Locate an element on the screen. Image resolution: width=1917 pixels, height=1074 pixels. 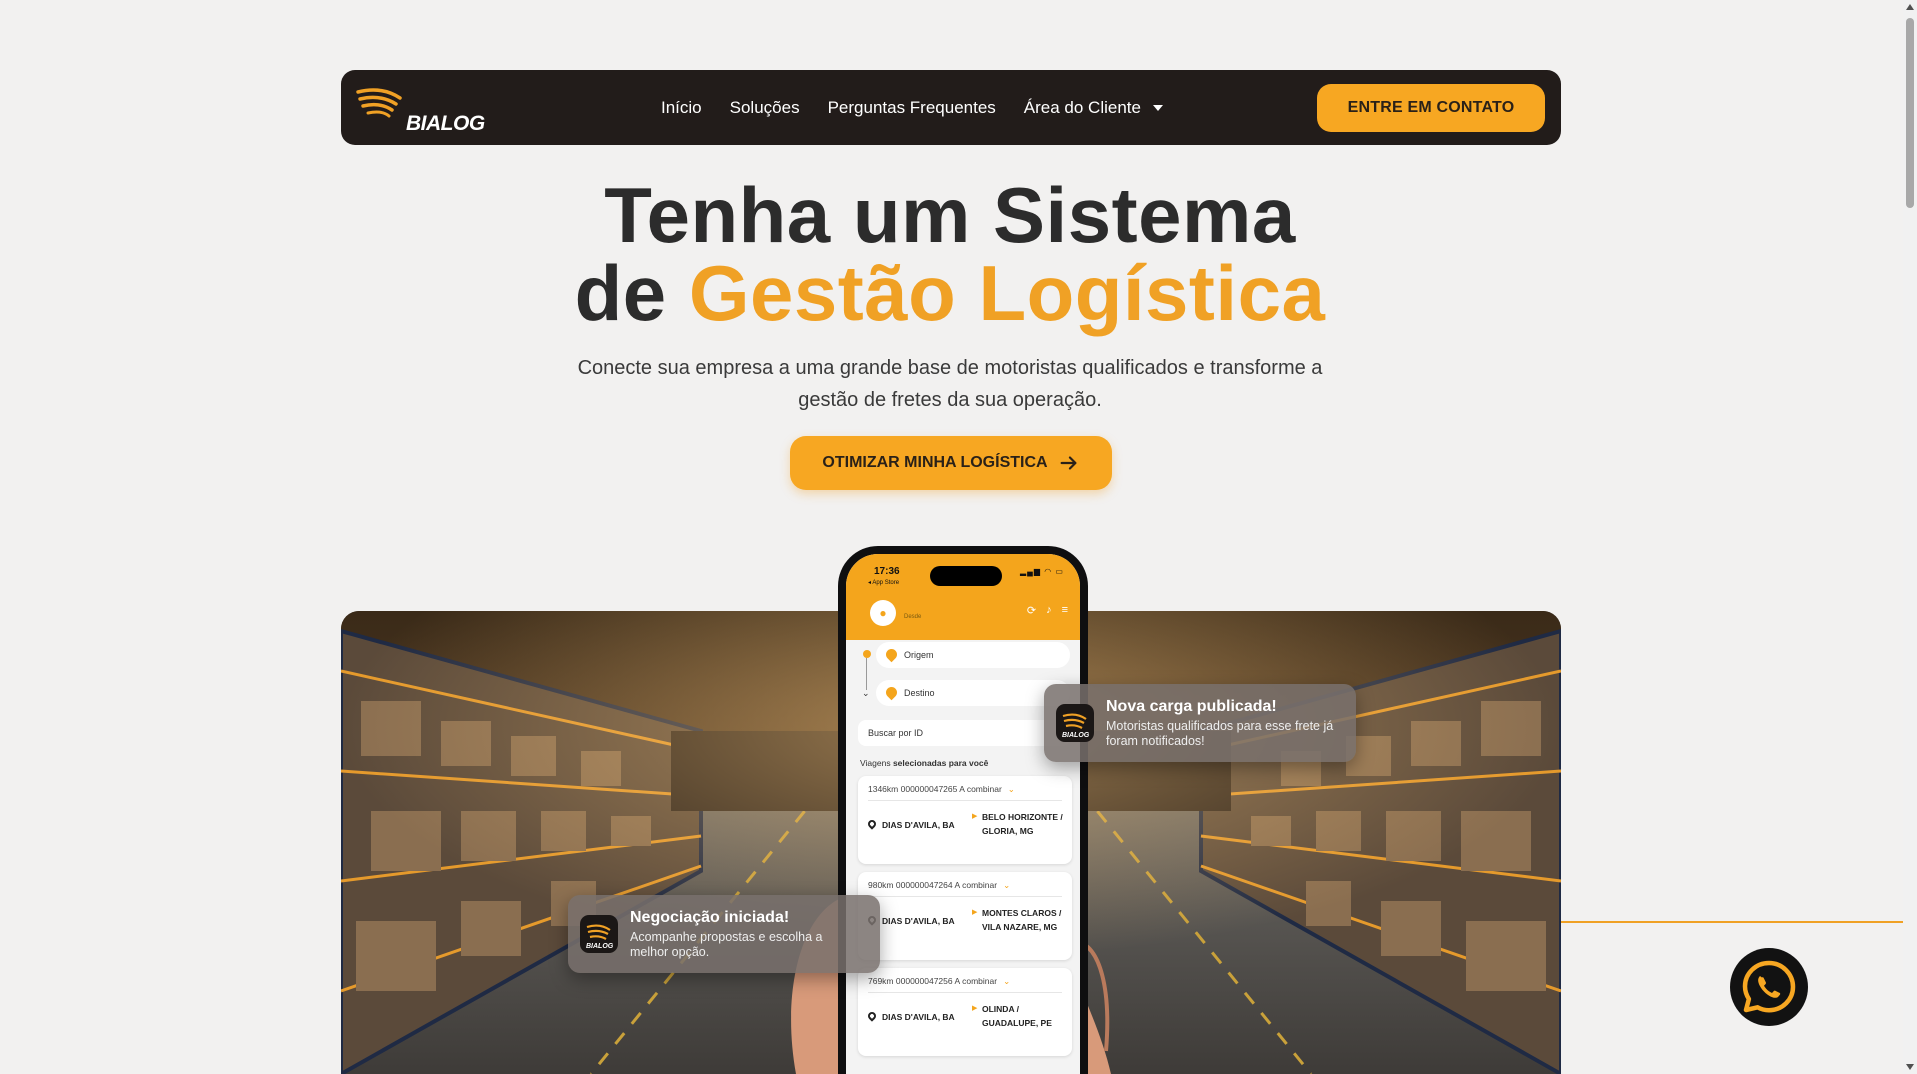
divider-line is located at coordinates (1732, 922).